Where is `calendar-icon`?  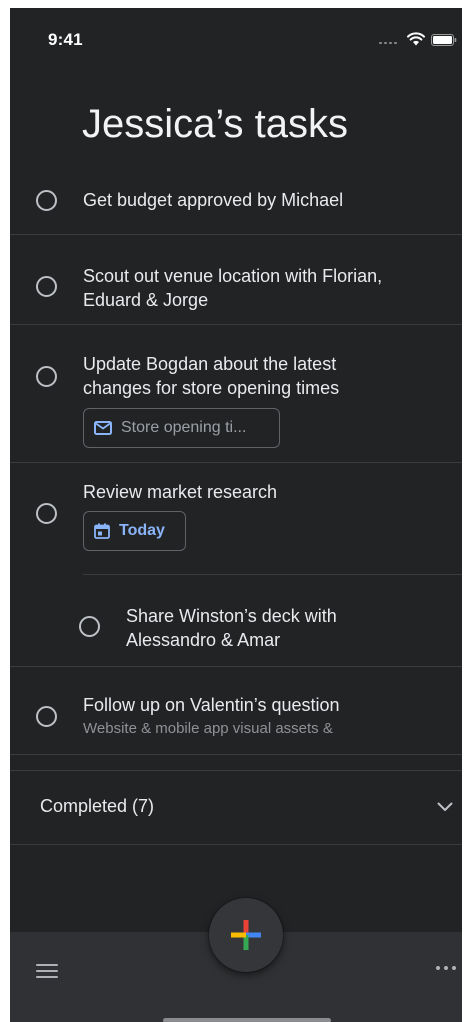
calendar-icon is located at coordinates (102, 531).